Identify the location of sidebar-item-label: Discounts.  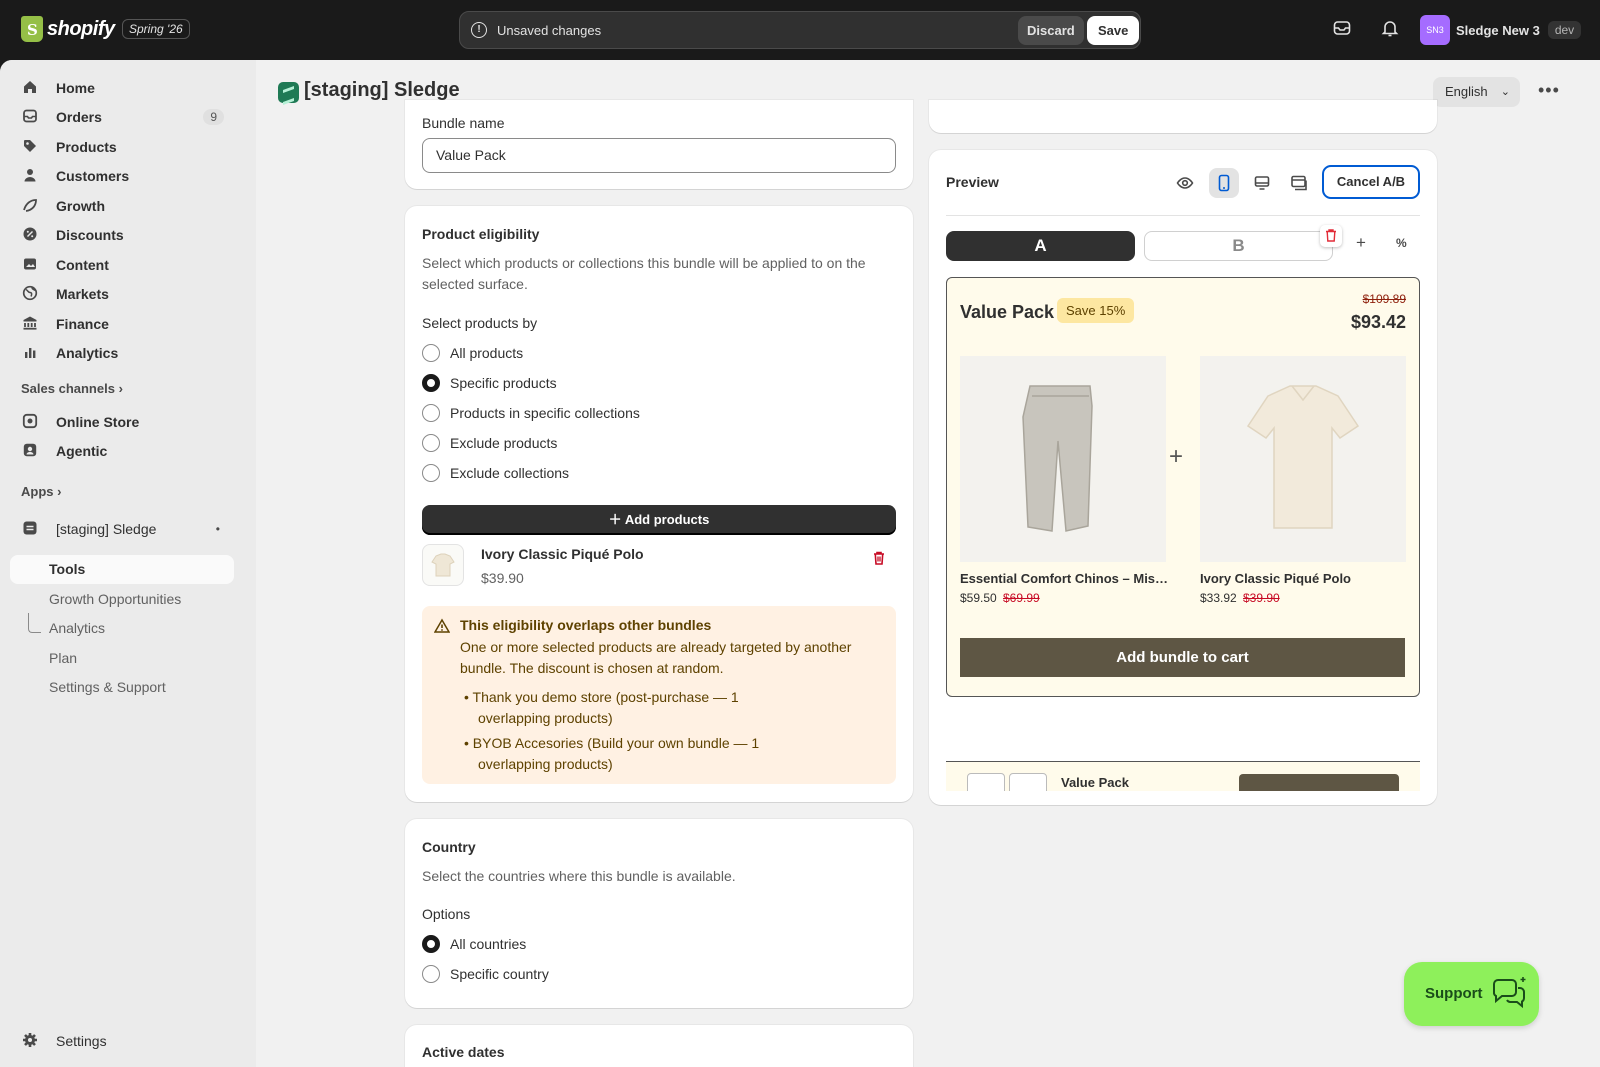
(90, 234).